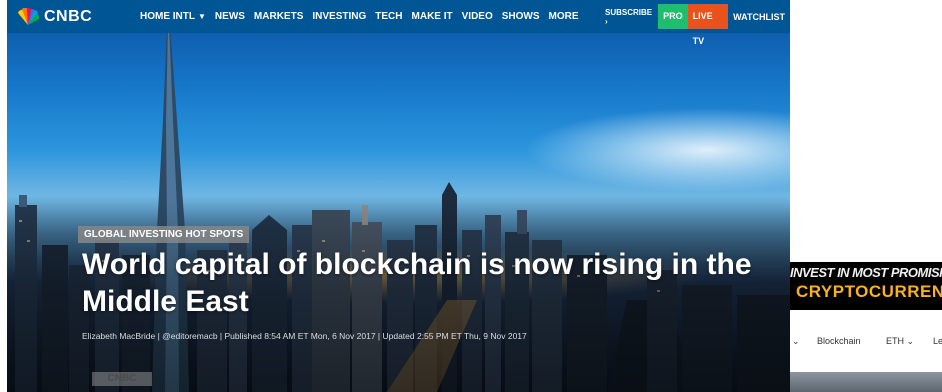 The image size is (942, 392). I want to click on pro-button: PRO, so click(673, 16).